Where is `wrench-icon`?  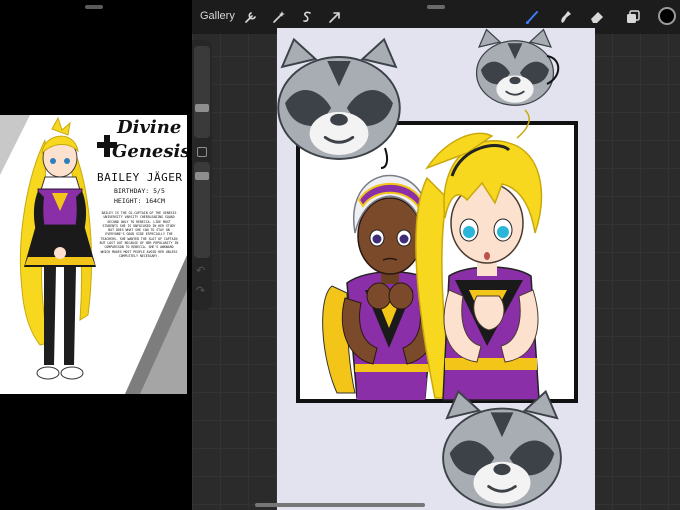
wrench-icon is located at coordinates (251, 17).